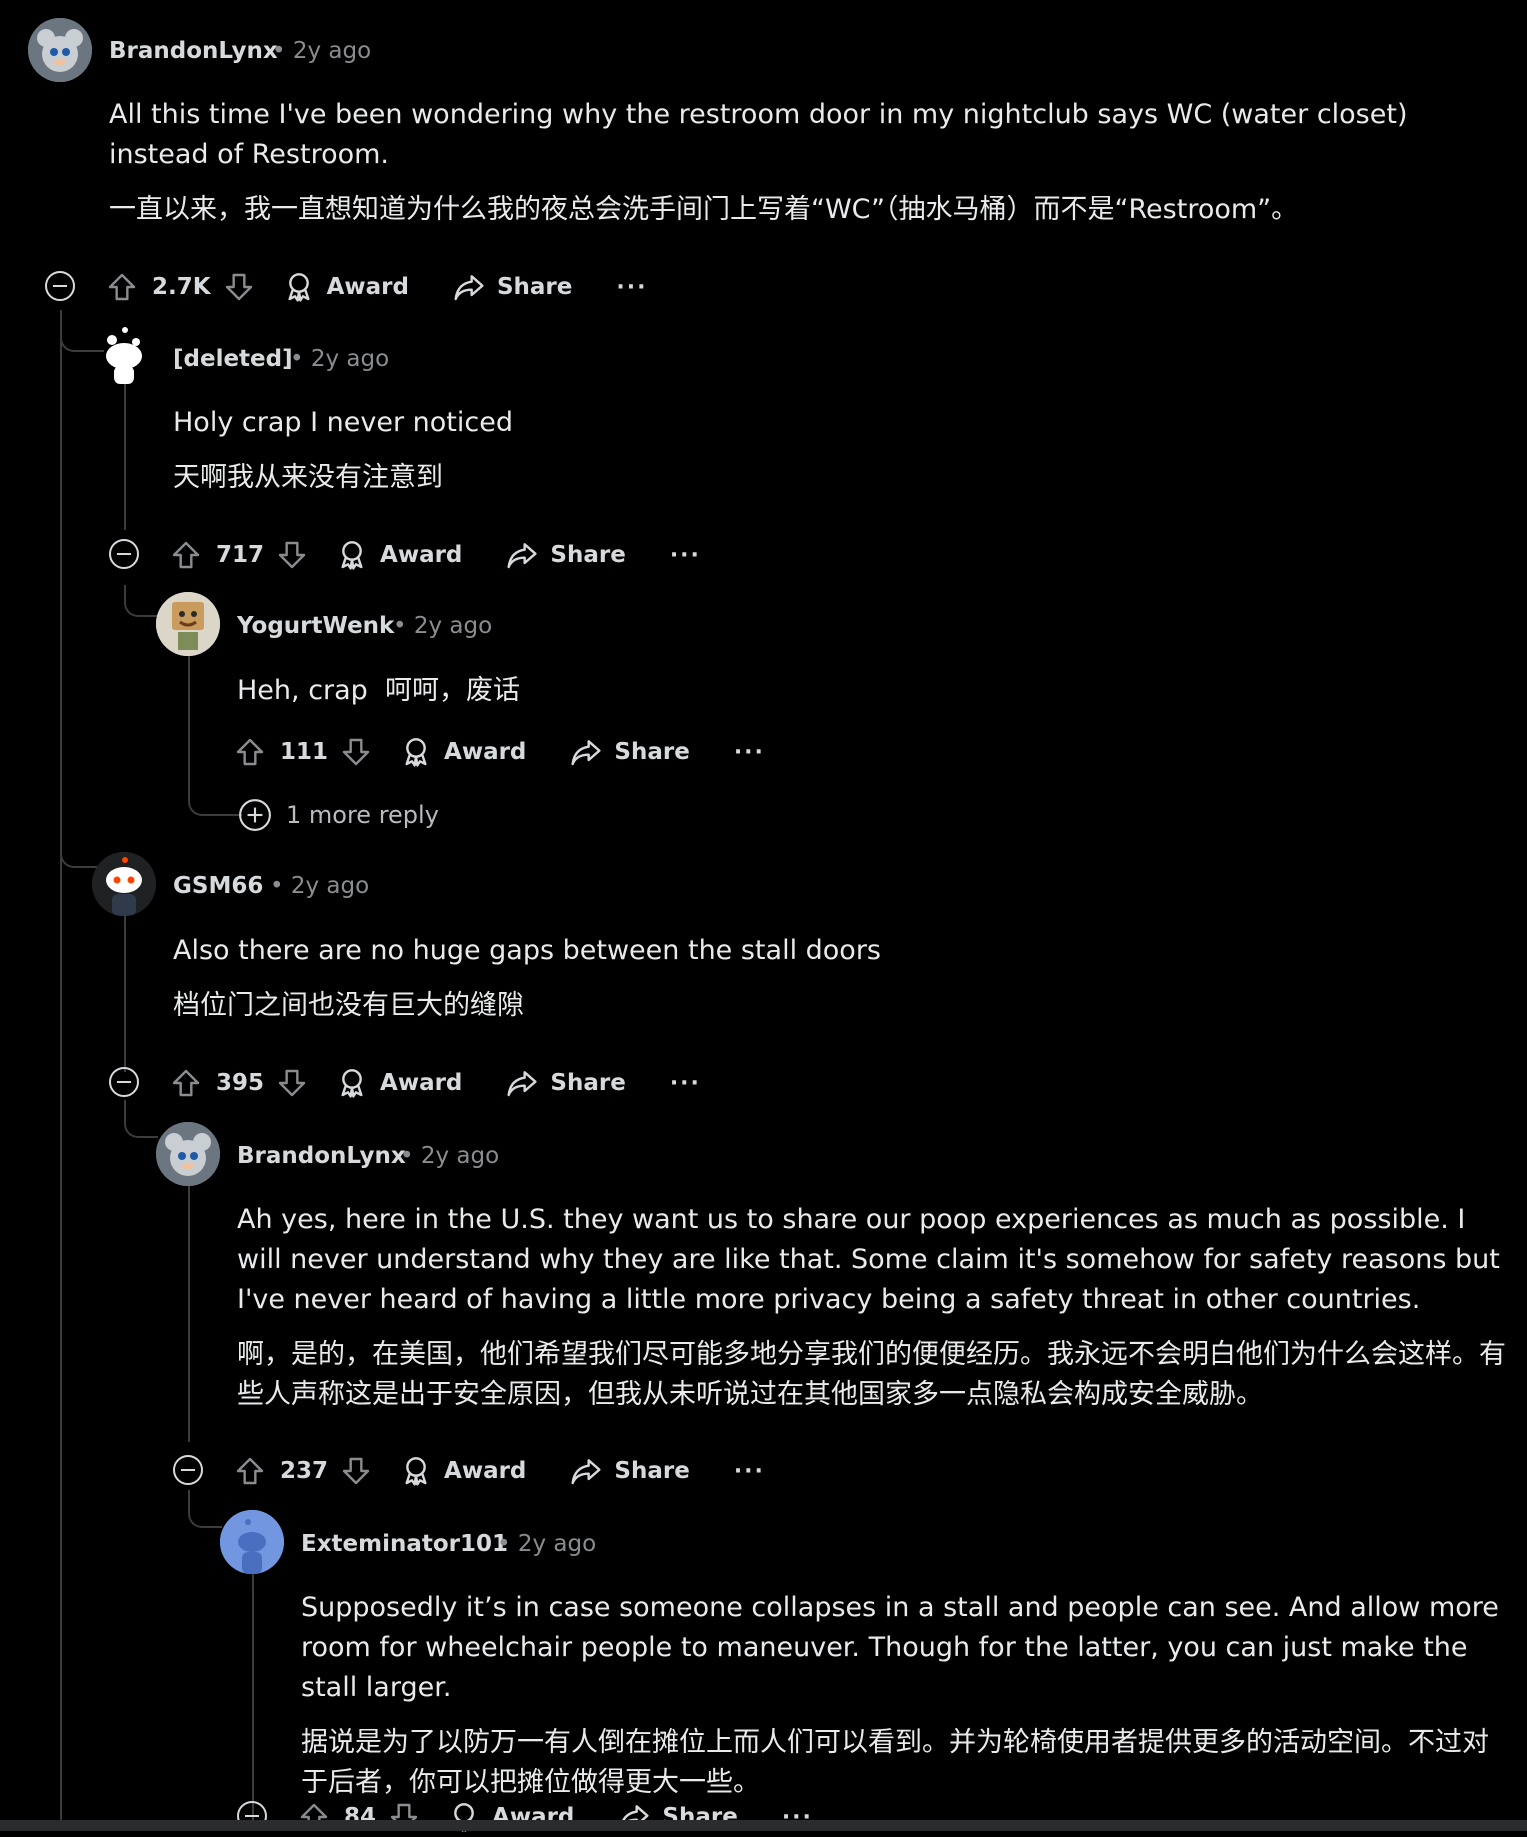 This screenshot has height=1837, width=1527. What do you see at coordinates (240, 1083) in the screenshot?
I see `vote-score: 395` at bounding box center [240, 1083].